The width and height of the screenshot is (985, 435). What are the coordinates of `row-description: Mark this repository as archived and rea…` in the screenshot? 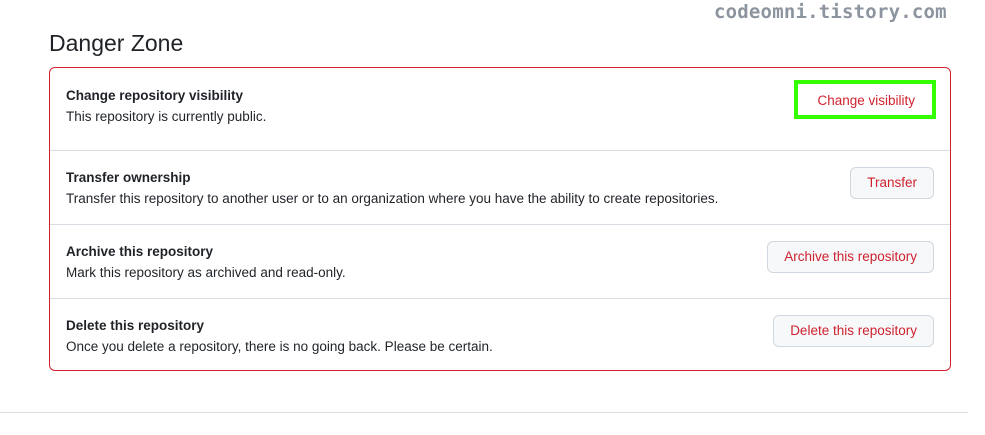 It's located at (206, 272).